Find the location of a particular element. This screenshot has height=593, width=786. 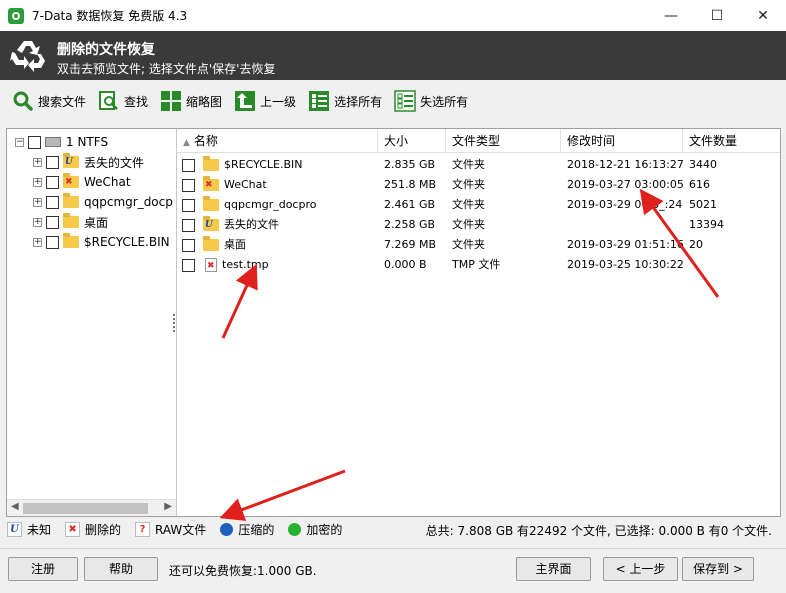

maximize-button: ☐ is located at coordinates (717, 15).